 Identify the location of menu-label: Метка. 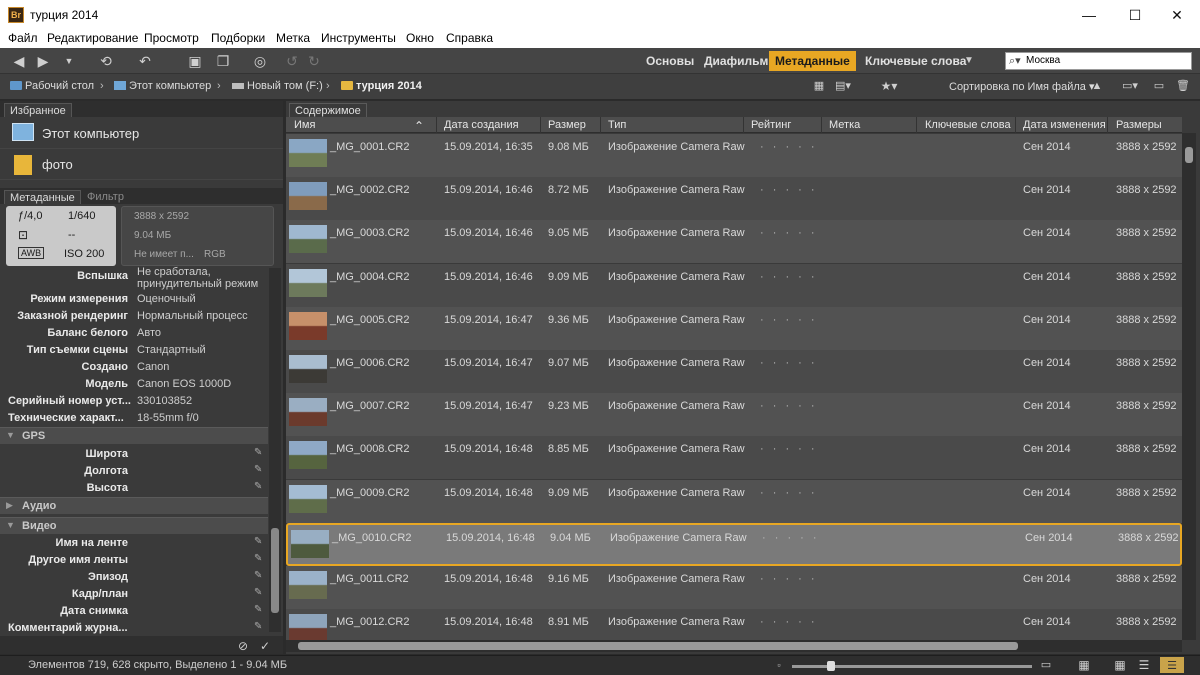
(293, 38).